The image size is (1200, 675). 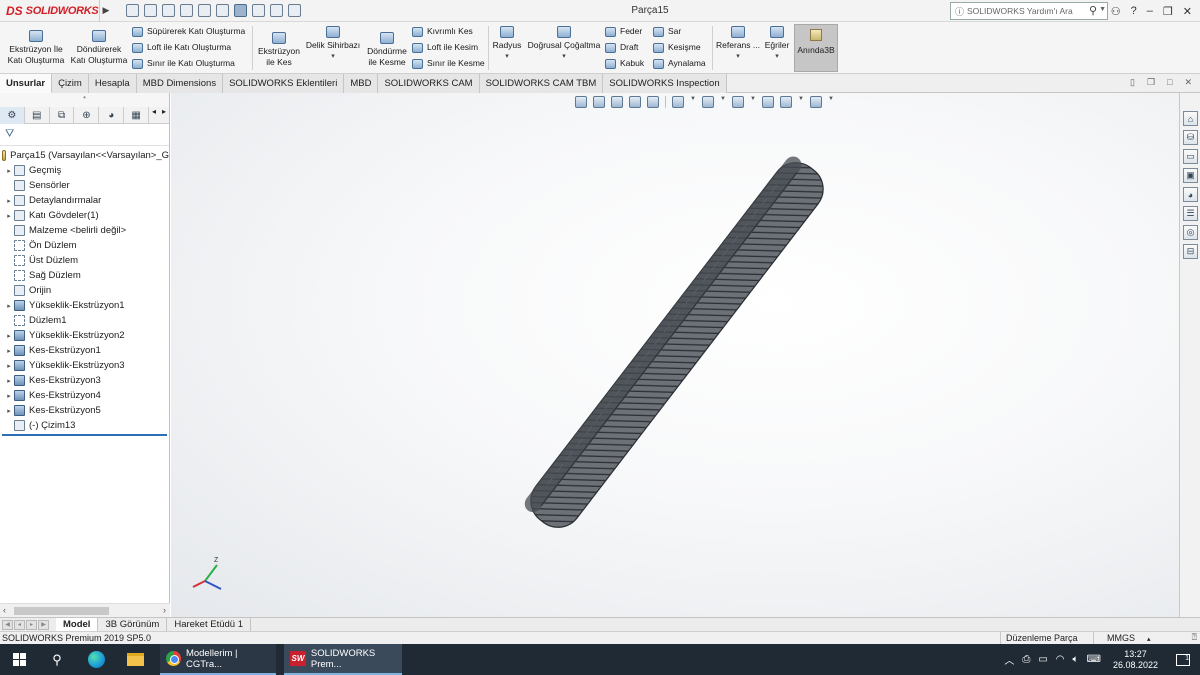 I want to click on help-icon: ?, so click(x=1134, y=11).